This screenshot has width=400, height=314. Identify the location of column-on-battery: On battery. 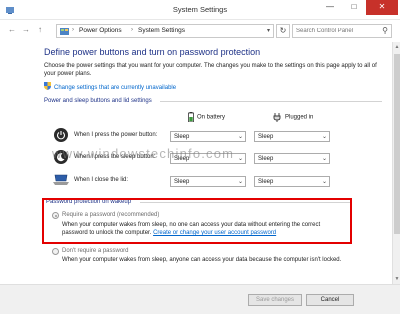
(206, 117).